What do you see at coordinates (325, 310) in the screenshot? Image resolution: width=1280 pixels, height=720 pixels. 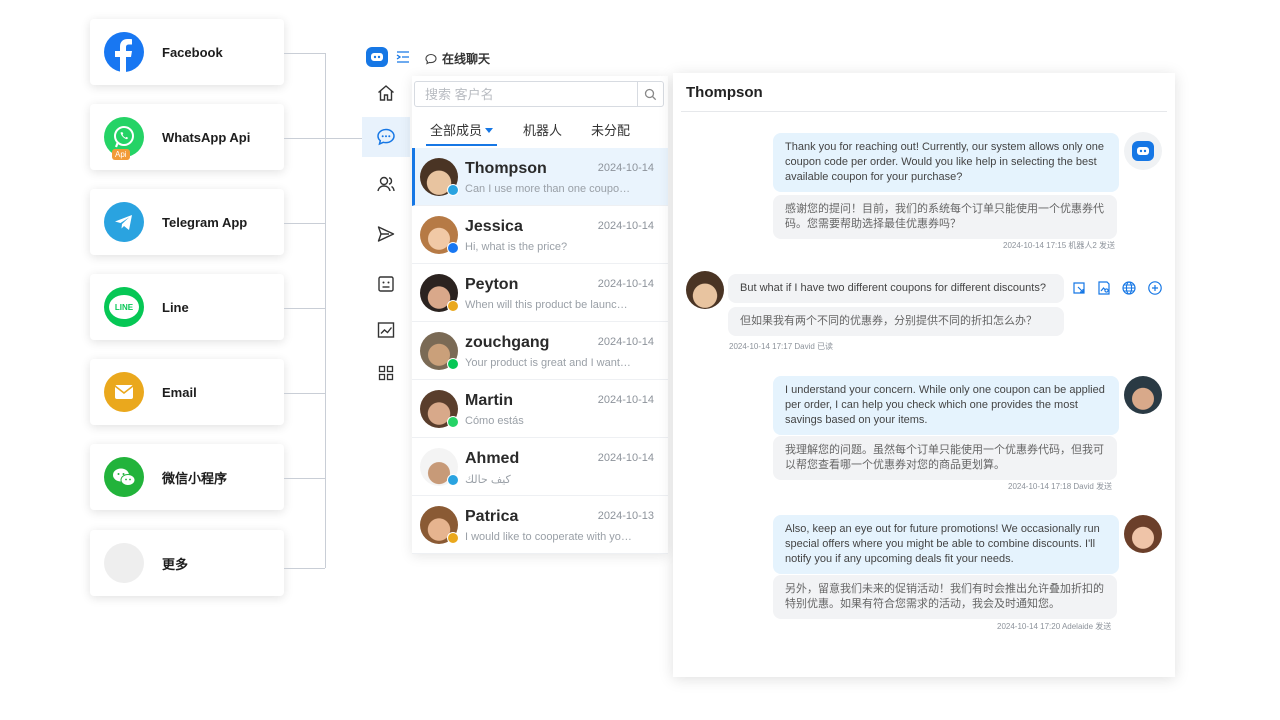 I see `connector-vertical` at bounding box center [325, 310].